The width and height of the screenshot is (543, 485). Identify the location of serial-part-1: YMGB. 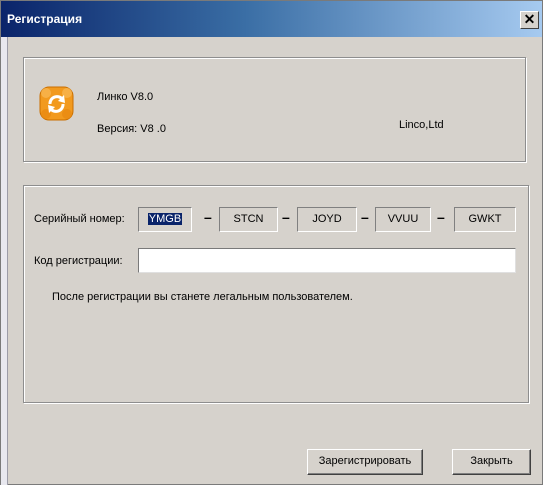
(165, 219).